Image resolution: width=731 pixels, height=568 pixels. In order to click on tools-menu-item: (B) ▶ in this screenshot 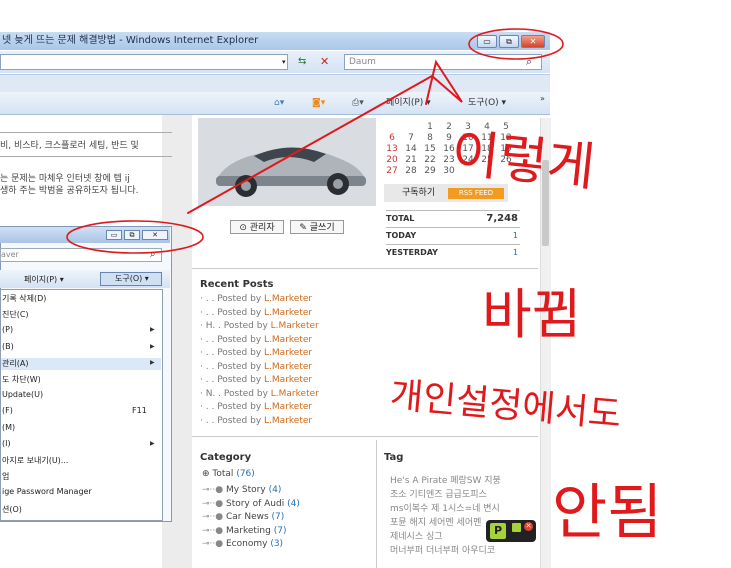, I will do `click(82, 346)`.